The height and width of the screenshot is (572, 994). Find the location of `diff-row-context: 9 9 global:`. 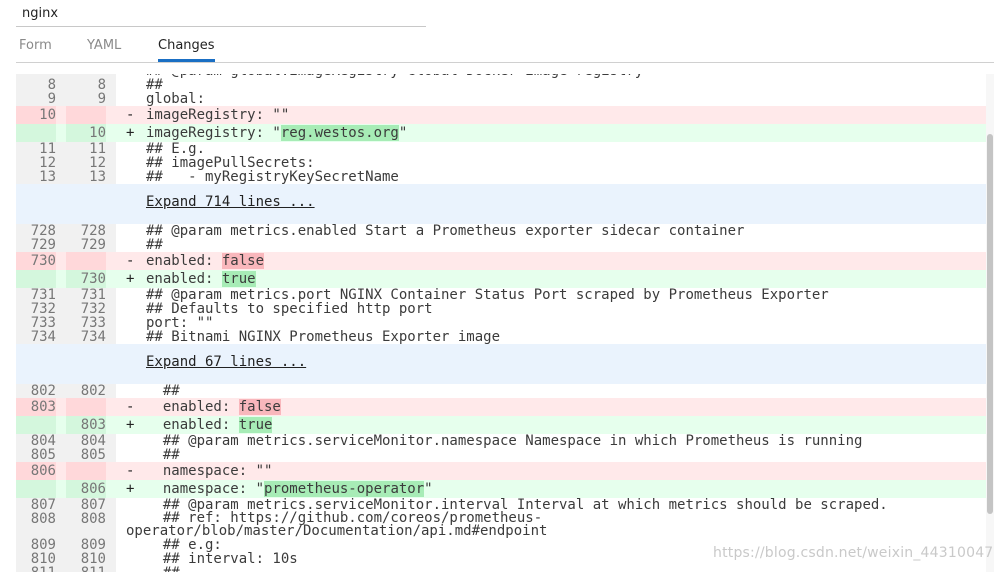

diff-row-context: 9 9 global: is located at coordinates (501, 99).